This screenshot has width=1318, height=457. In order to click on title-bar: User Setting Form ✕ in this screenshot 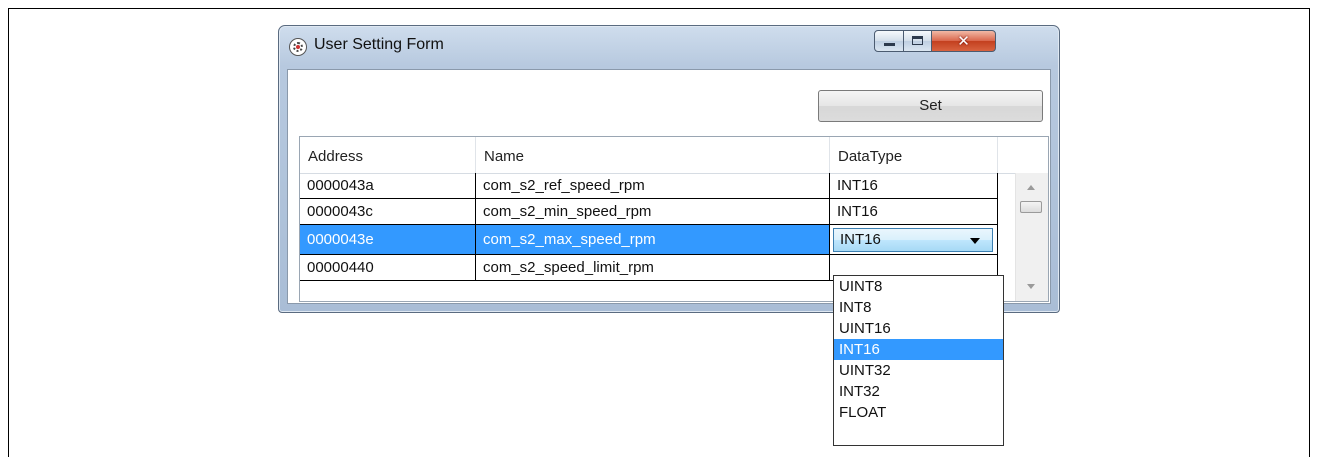, I will do `click(669, 47)`.